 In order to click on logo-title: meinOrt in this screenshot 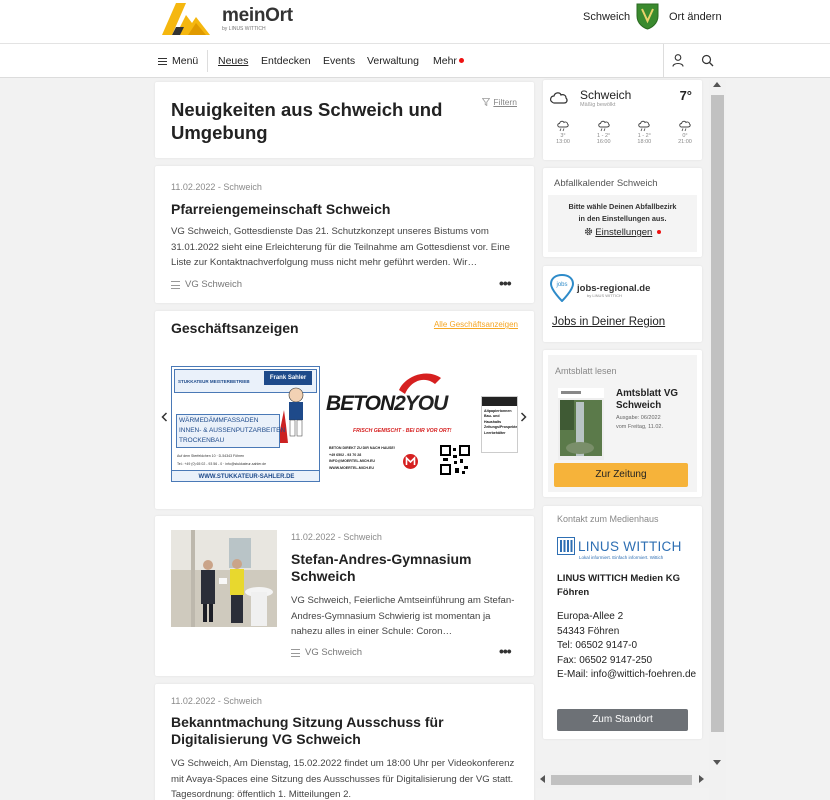, I will do `click(257, 15)`.